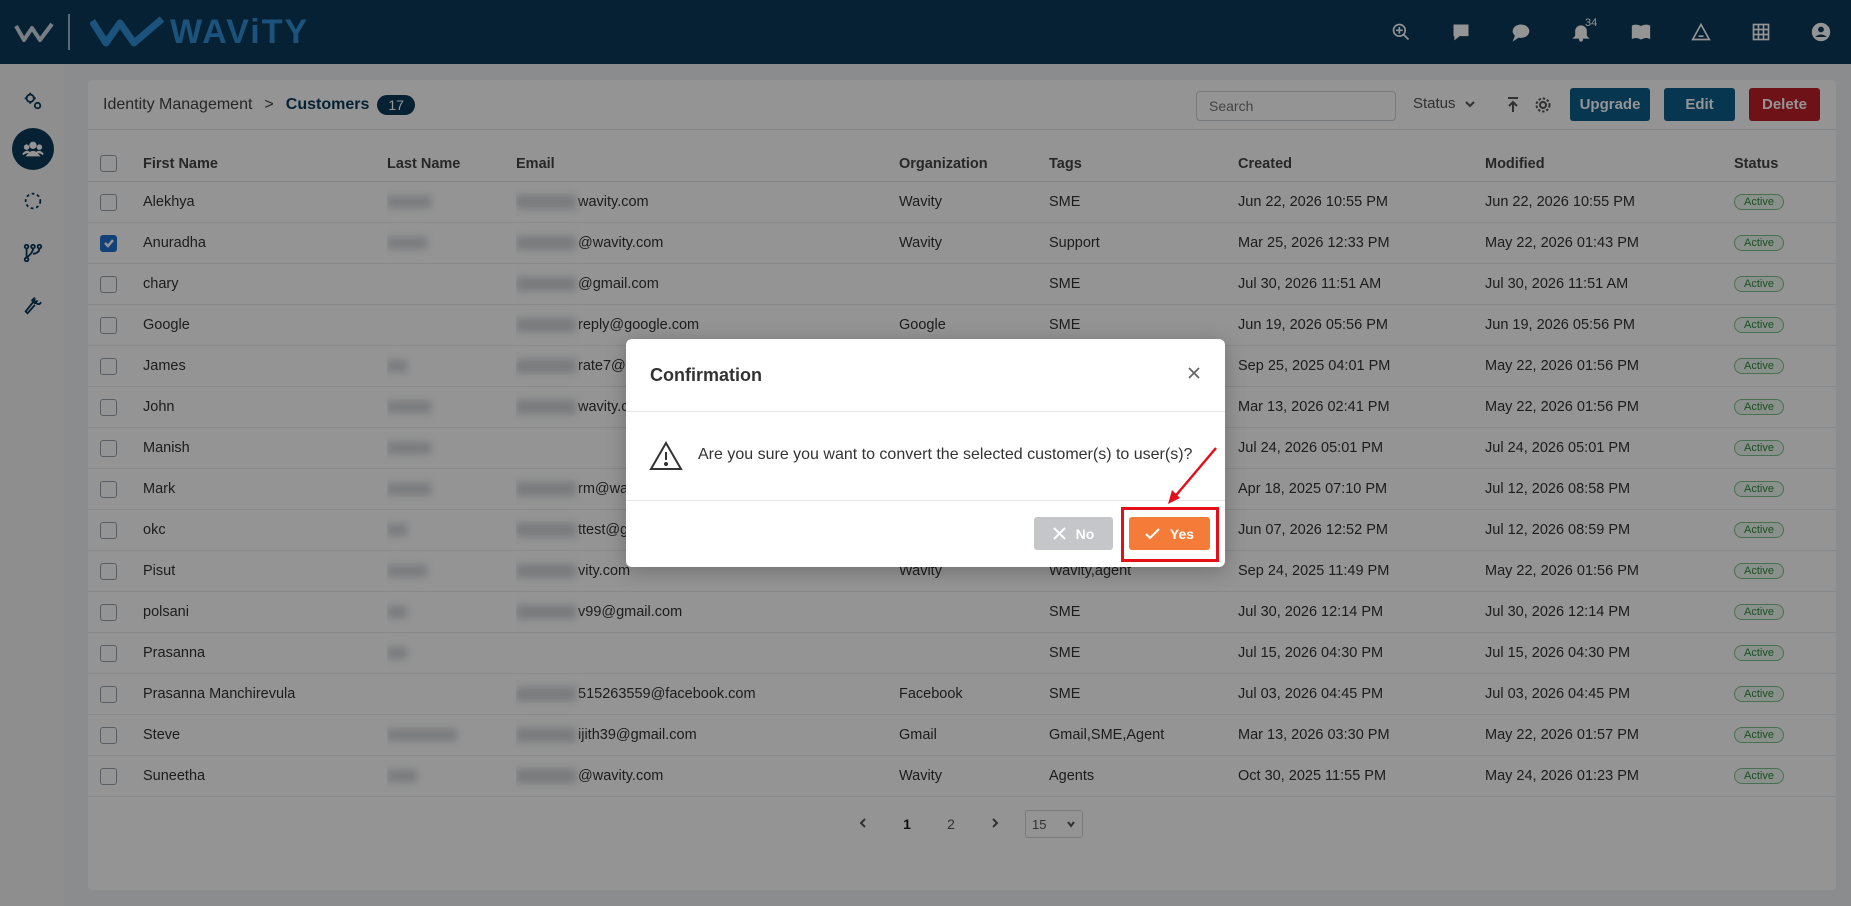 The width and height of the screenshot is (1851, 906). What do you see at coordinates (925, 375) in the screenshot?
I see `dialog-header: Confirmation` at bounding box center [925, 375].